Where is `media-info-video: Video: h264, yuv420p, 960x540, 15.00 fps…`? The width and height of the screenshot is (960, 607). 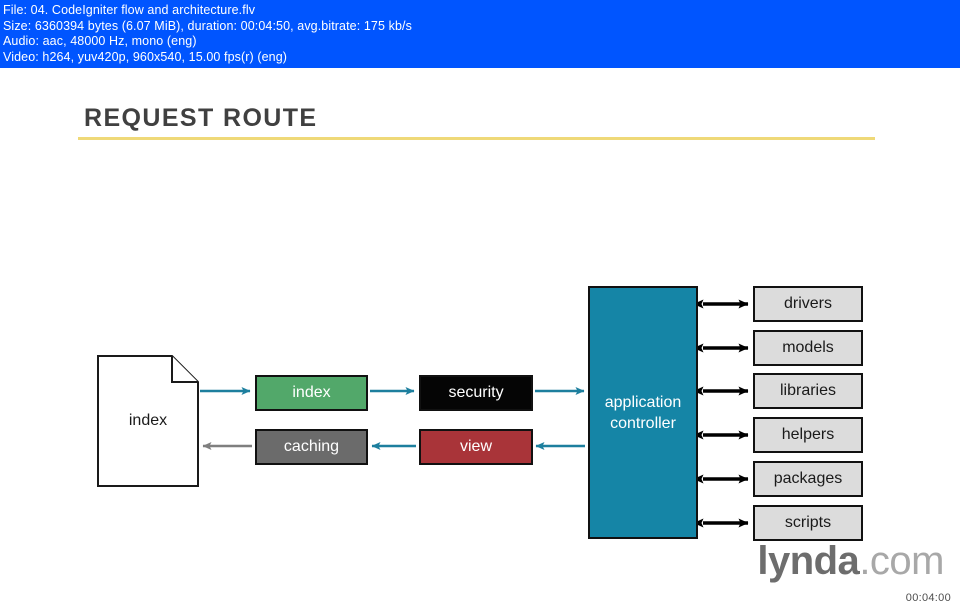
media-info-video: Video: h264, yuv420p, 960x540, 15.00 fps… is located at coordinates (145, 56).